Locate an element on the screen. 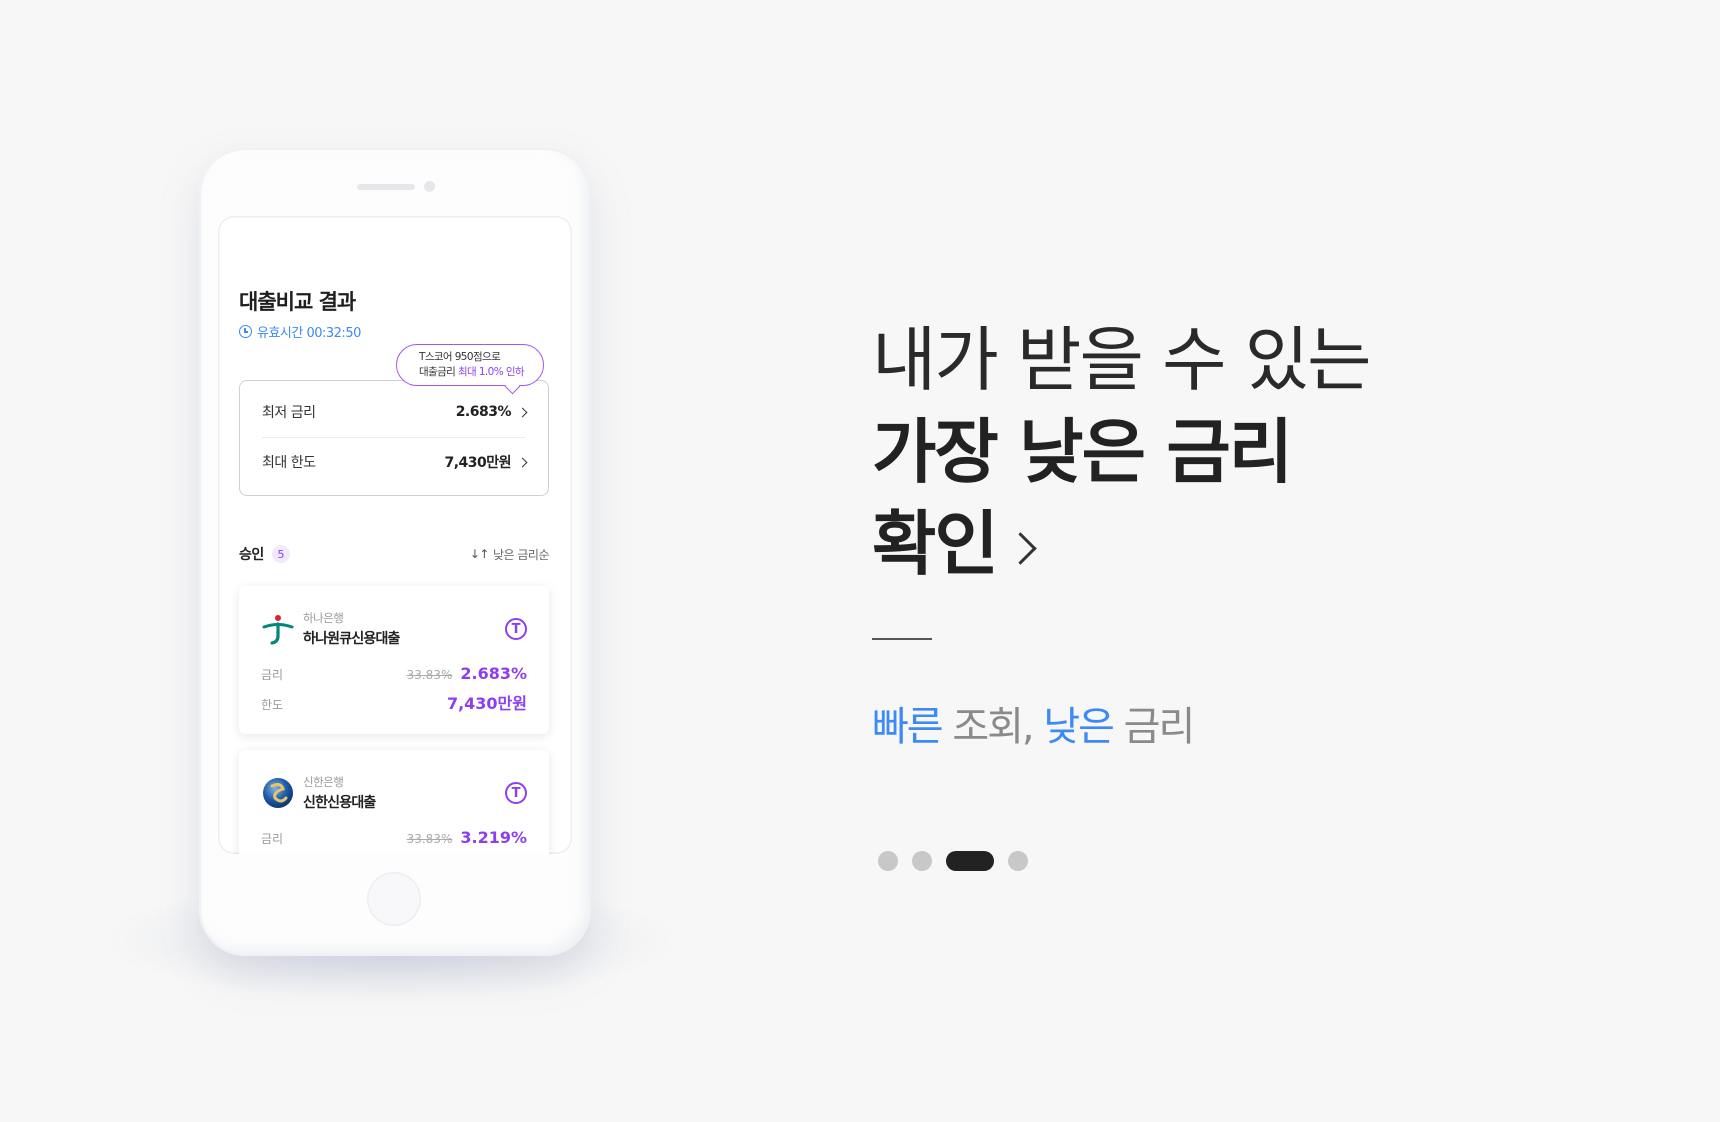 This screenshot has width=1720, height=1122. max-limit-value: 7,430만원 is located at coordinates (477, 463).